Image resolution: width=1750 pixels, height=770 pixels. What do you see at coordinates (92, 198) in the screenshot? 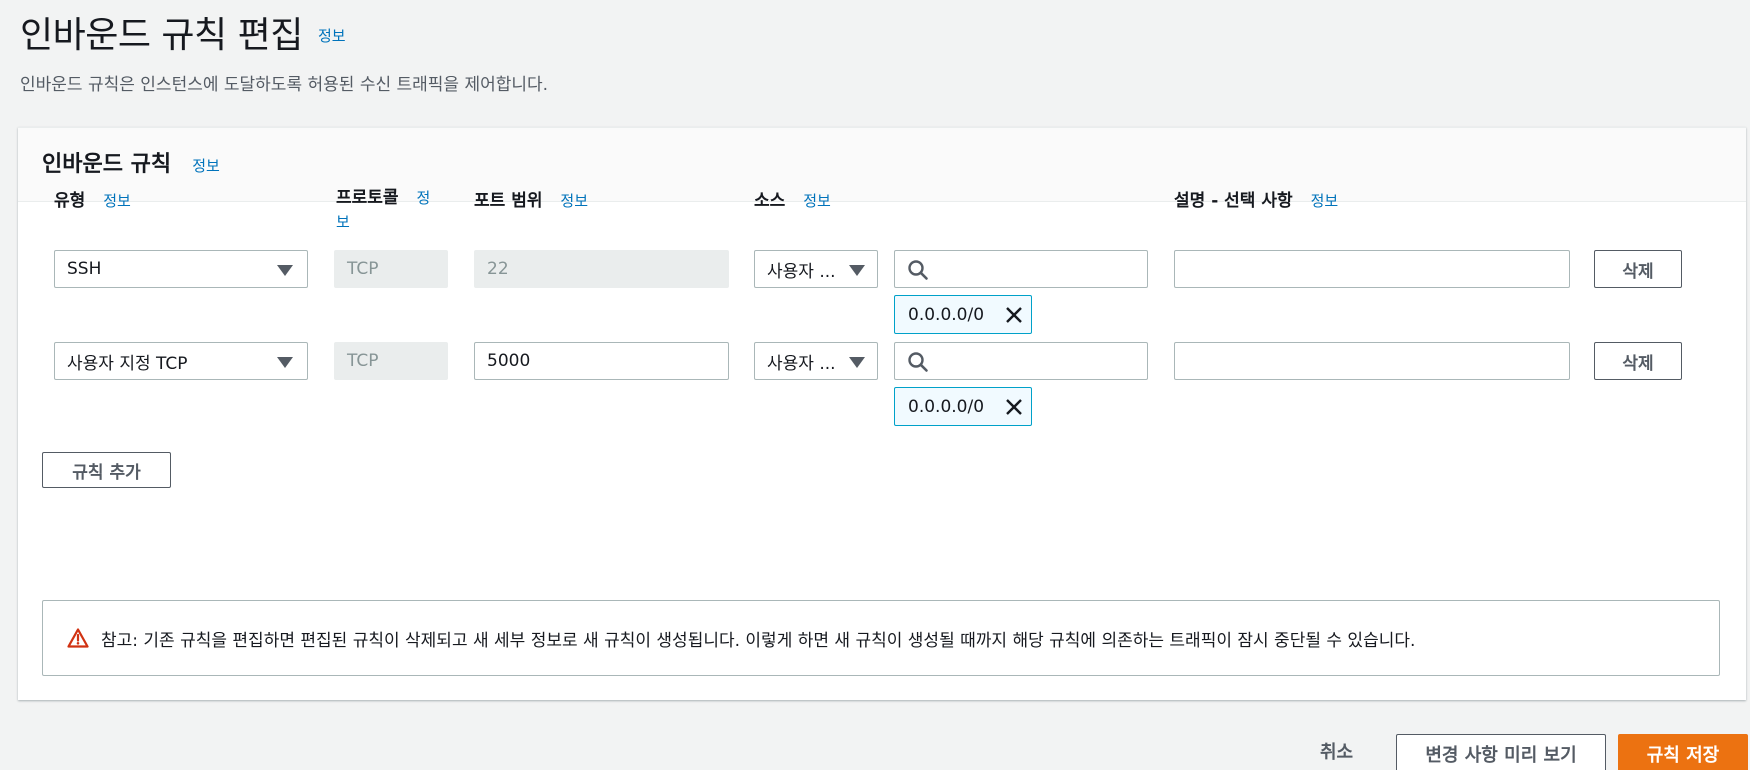
I see `col-type-header: 유형 정보` at bounding box center [92, 198].